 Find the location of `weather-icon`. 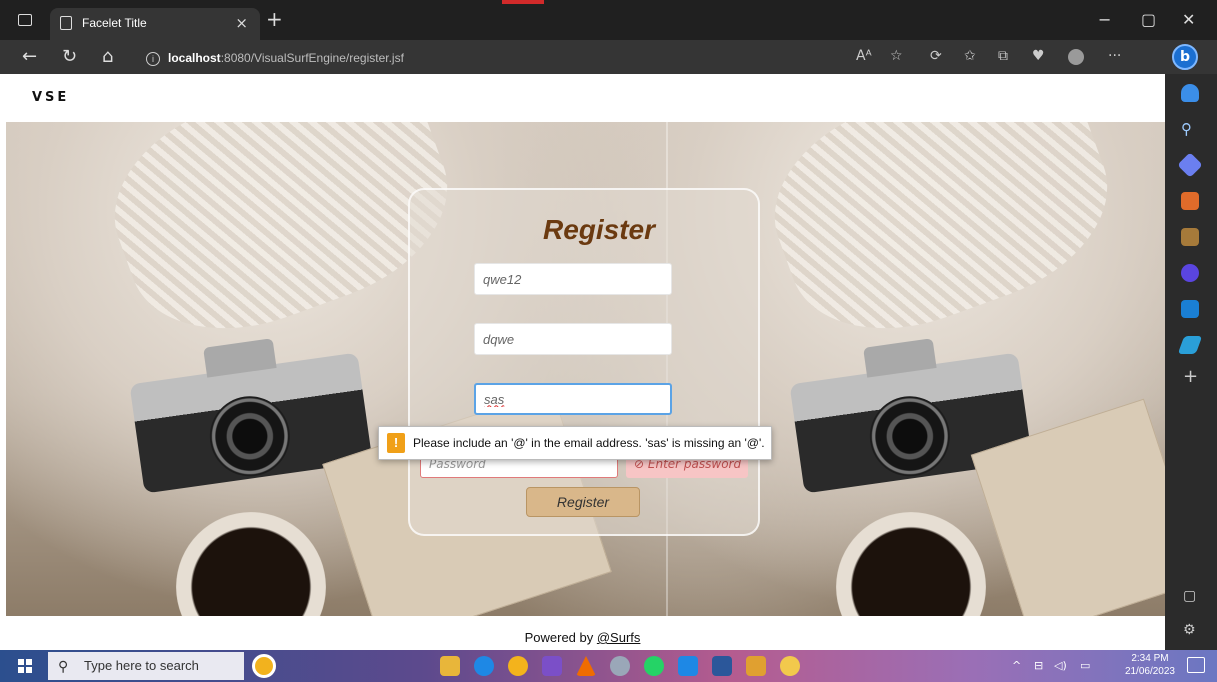

weather-icon is located at coordinates (264, 666).